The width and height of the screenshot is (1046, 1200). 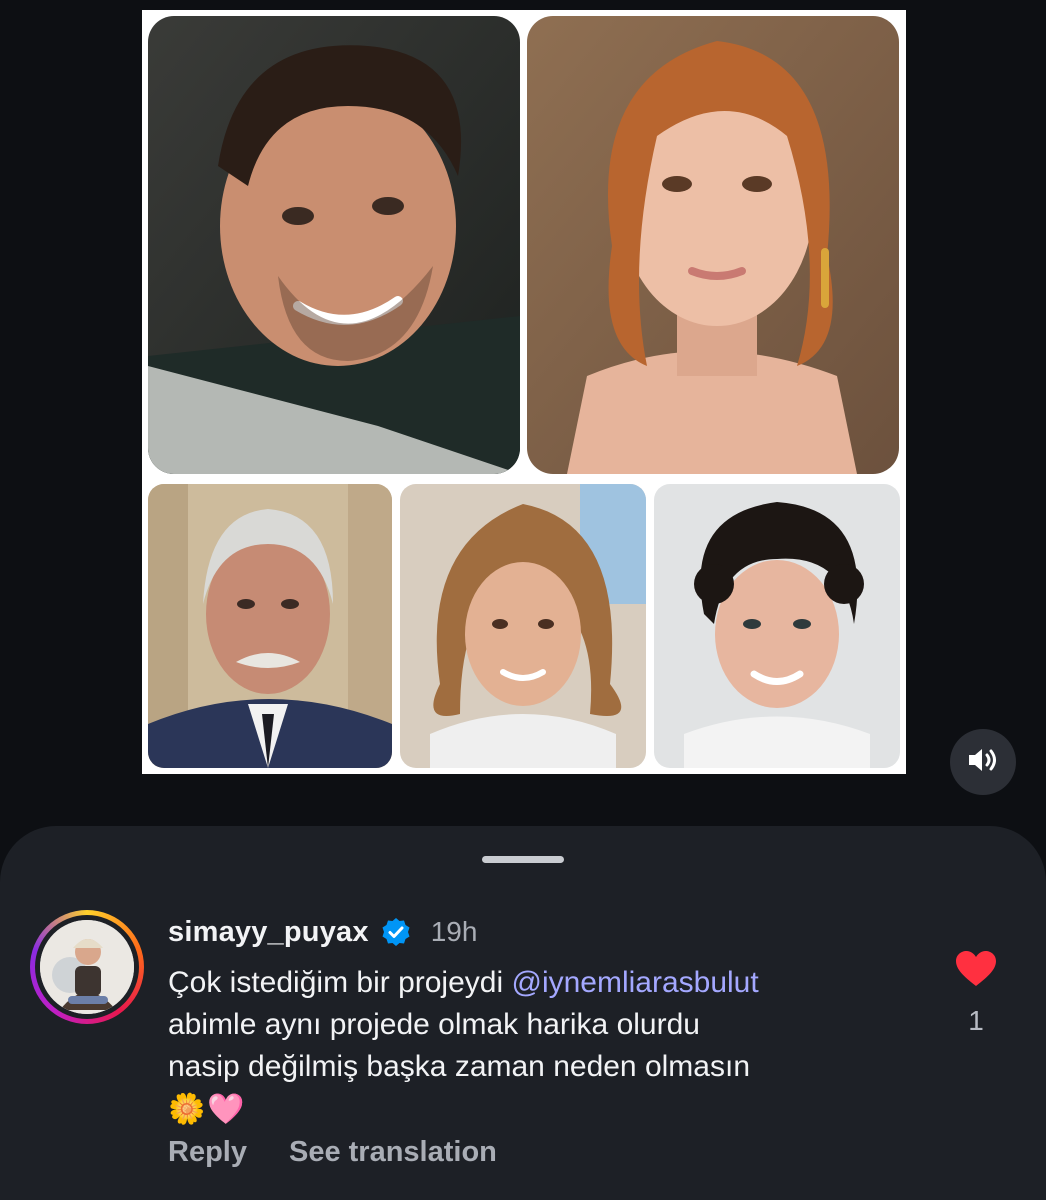 I want to click on speaker-volume-icon, so click(x=983, y=762).